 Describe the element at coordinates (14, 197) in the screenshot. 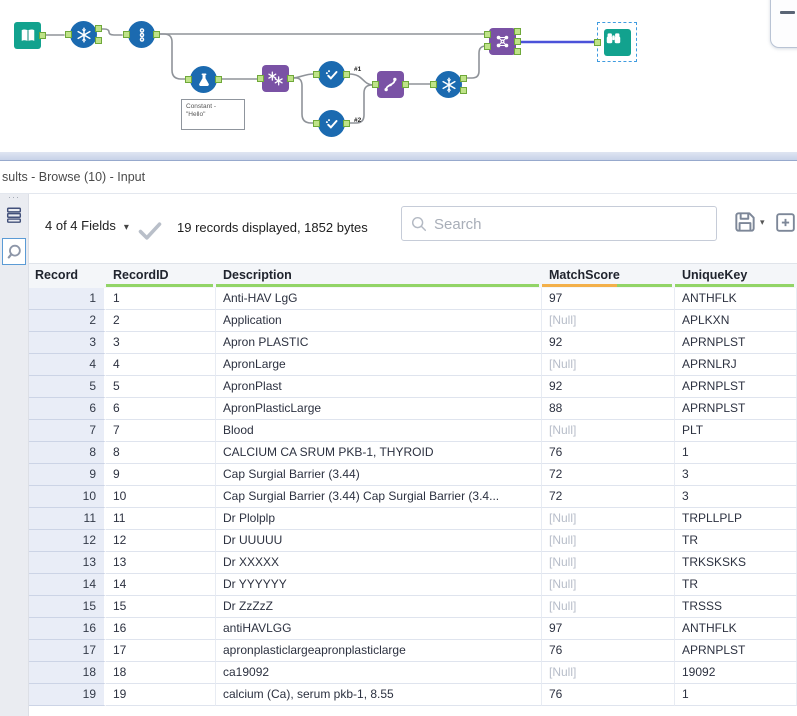

I see `overflow-dots-icon: ···` at that location.